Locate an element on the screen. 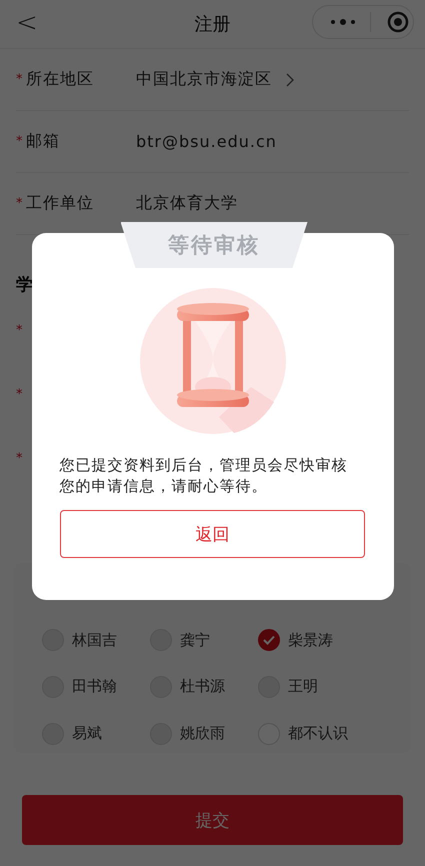 This screenshot has width=425, height=866. field-value: btr@bsu.edu.cn is located at coordinates (206, 141).